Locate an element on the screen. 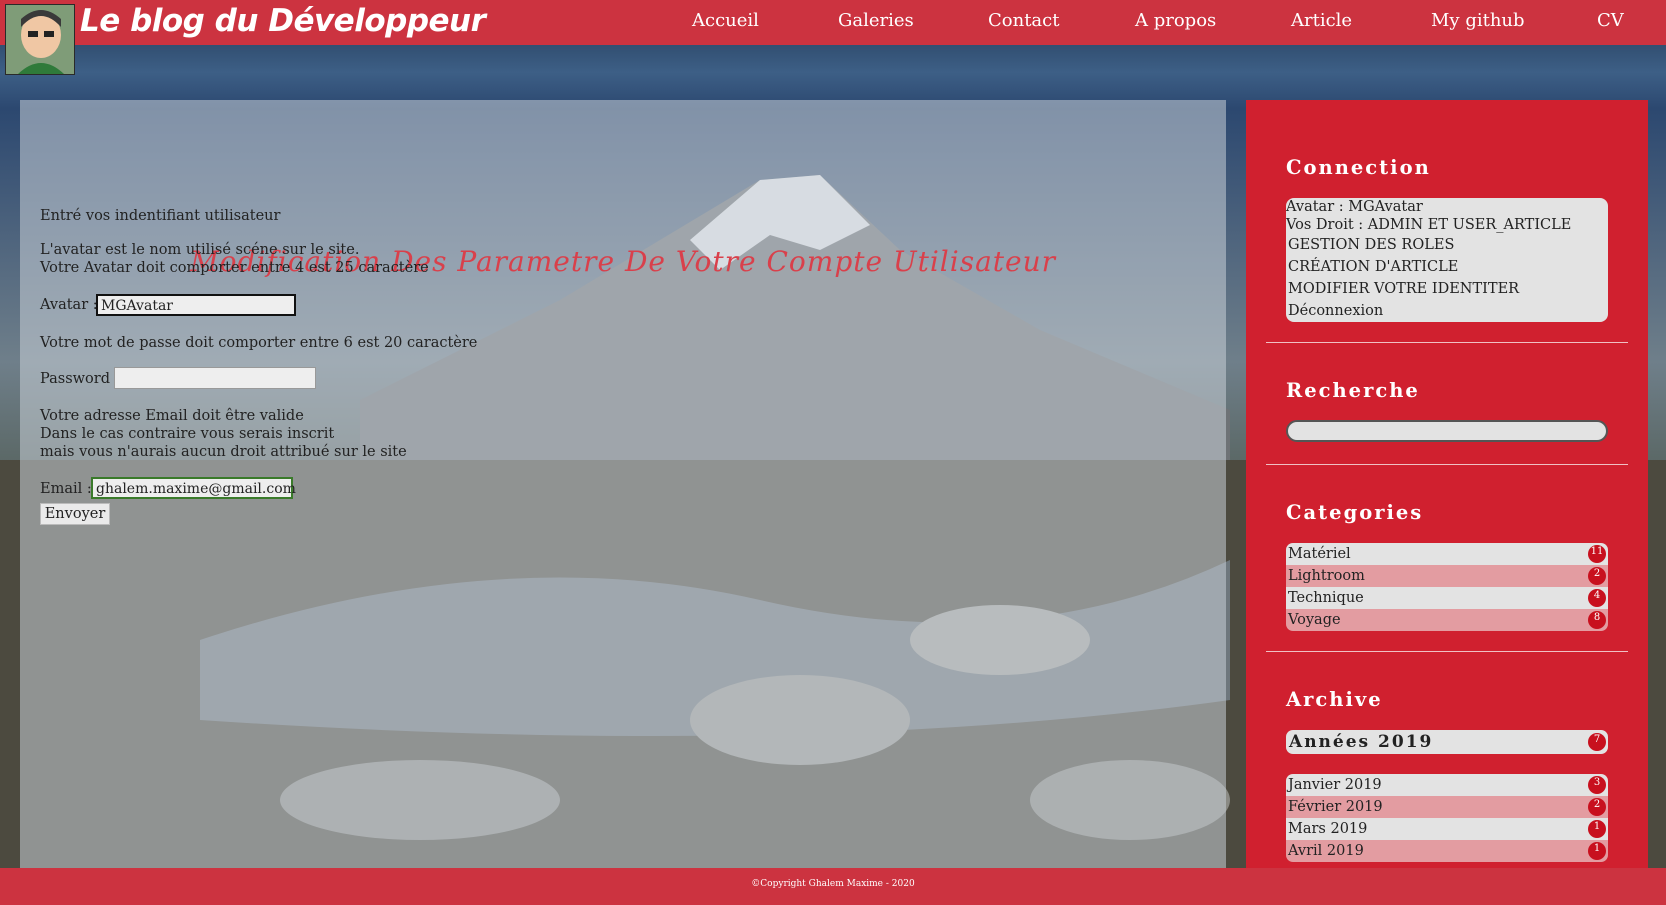 The image size is (1666, 905). email-label: Email : is located at coordinates (66, 489).